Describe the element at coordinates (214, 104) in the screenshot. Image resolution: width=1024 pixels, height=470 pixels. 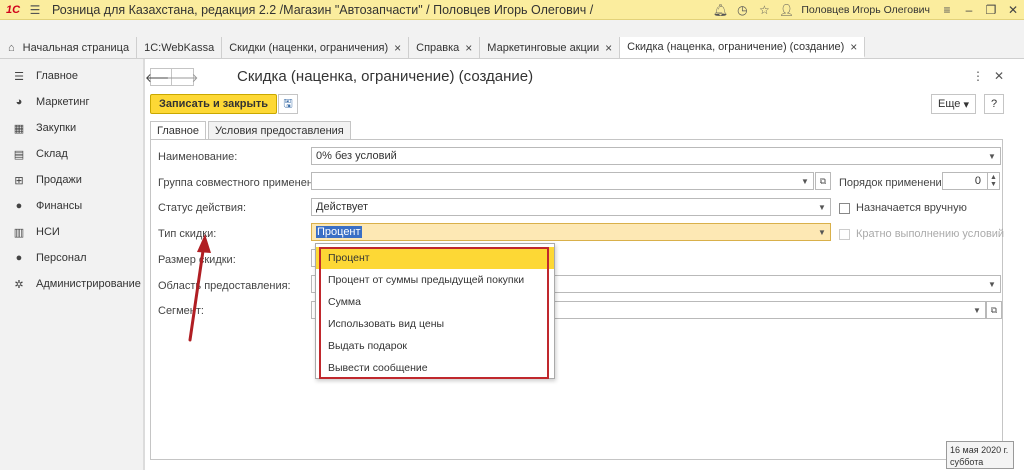
I see `save-and-close-button: Записать и закрыть` at that location.